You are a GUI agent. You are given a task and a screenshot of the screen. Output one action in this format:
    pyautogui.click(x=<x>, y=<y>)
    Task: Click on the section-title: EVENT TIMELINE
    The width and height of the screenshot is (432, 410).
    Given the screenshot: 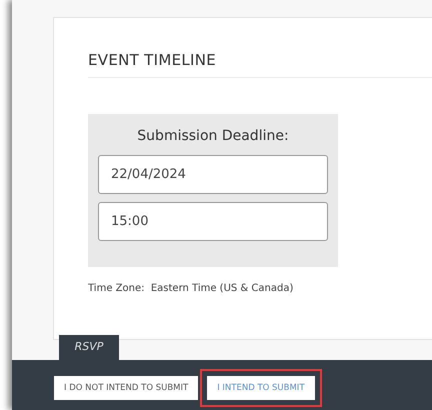 What is the action you would take?
    pyautogui.click(x=260, y=64)
    